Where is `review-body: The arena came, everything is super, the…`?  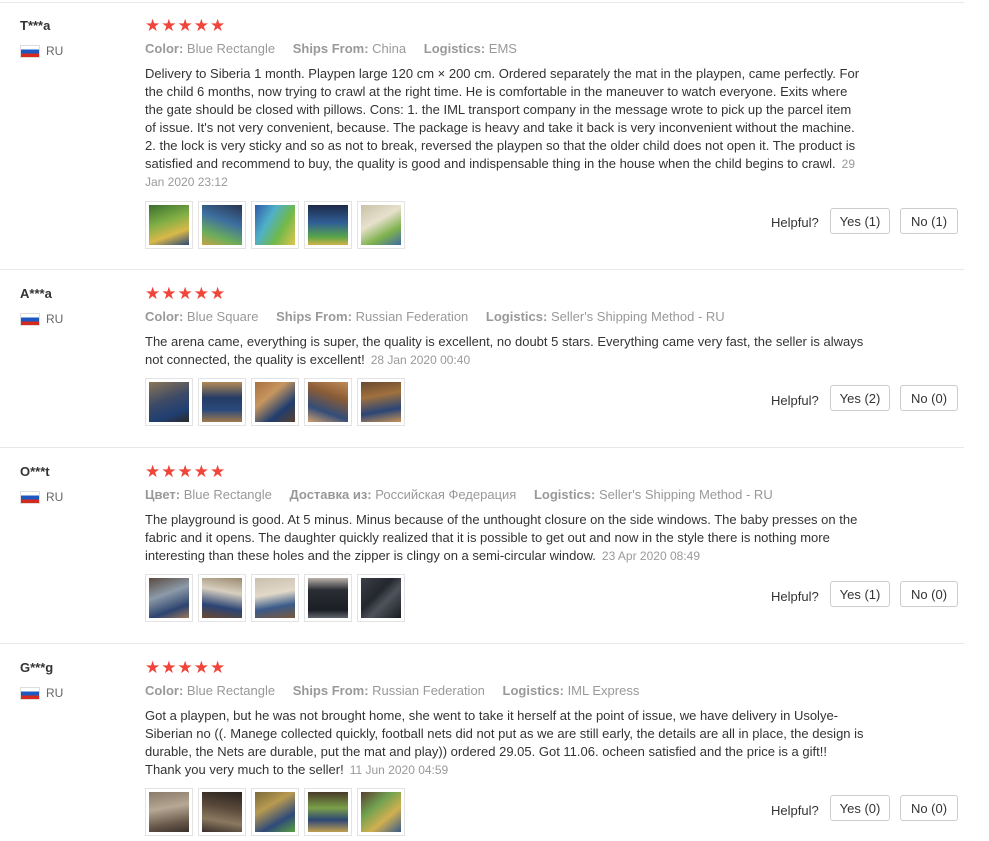
review-body: The arena came, everything is super, the… is located at coordinates (504, 350).